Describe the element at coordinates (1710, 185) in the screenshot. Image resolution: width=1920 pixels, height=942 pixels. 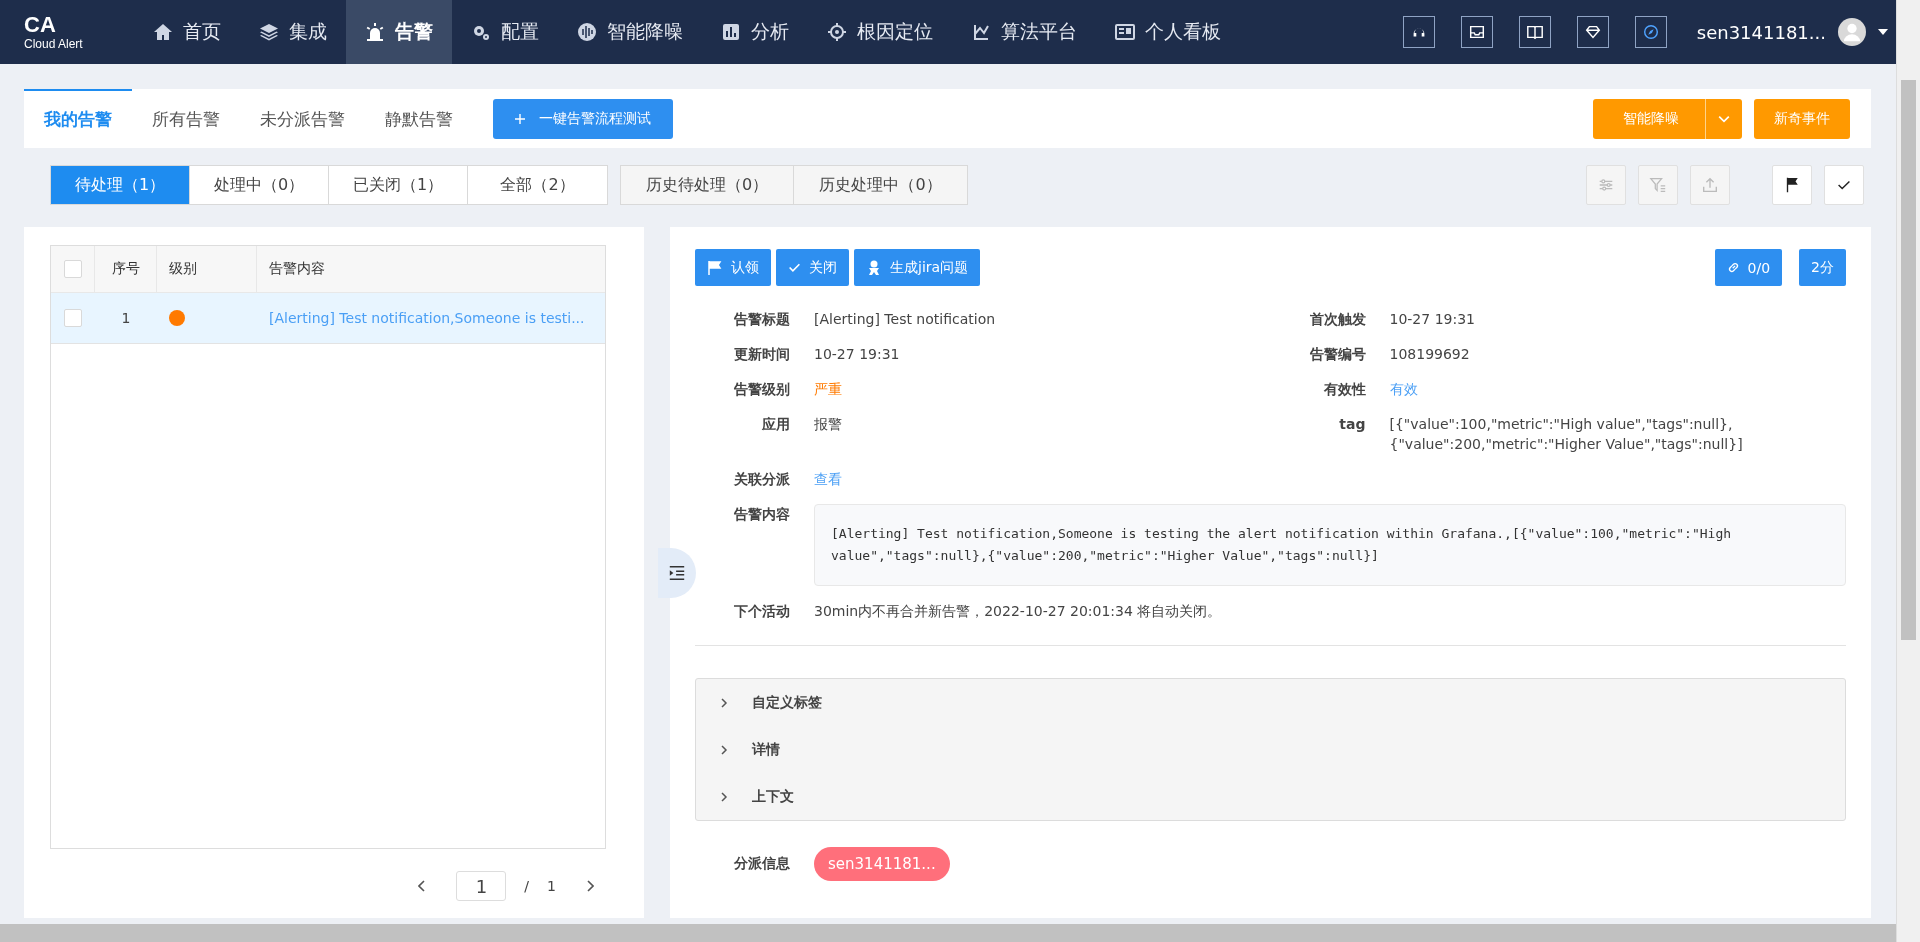
I see `upload-icon` at that location.